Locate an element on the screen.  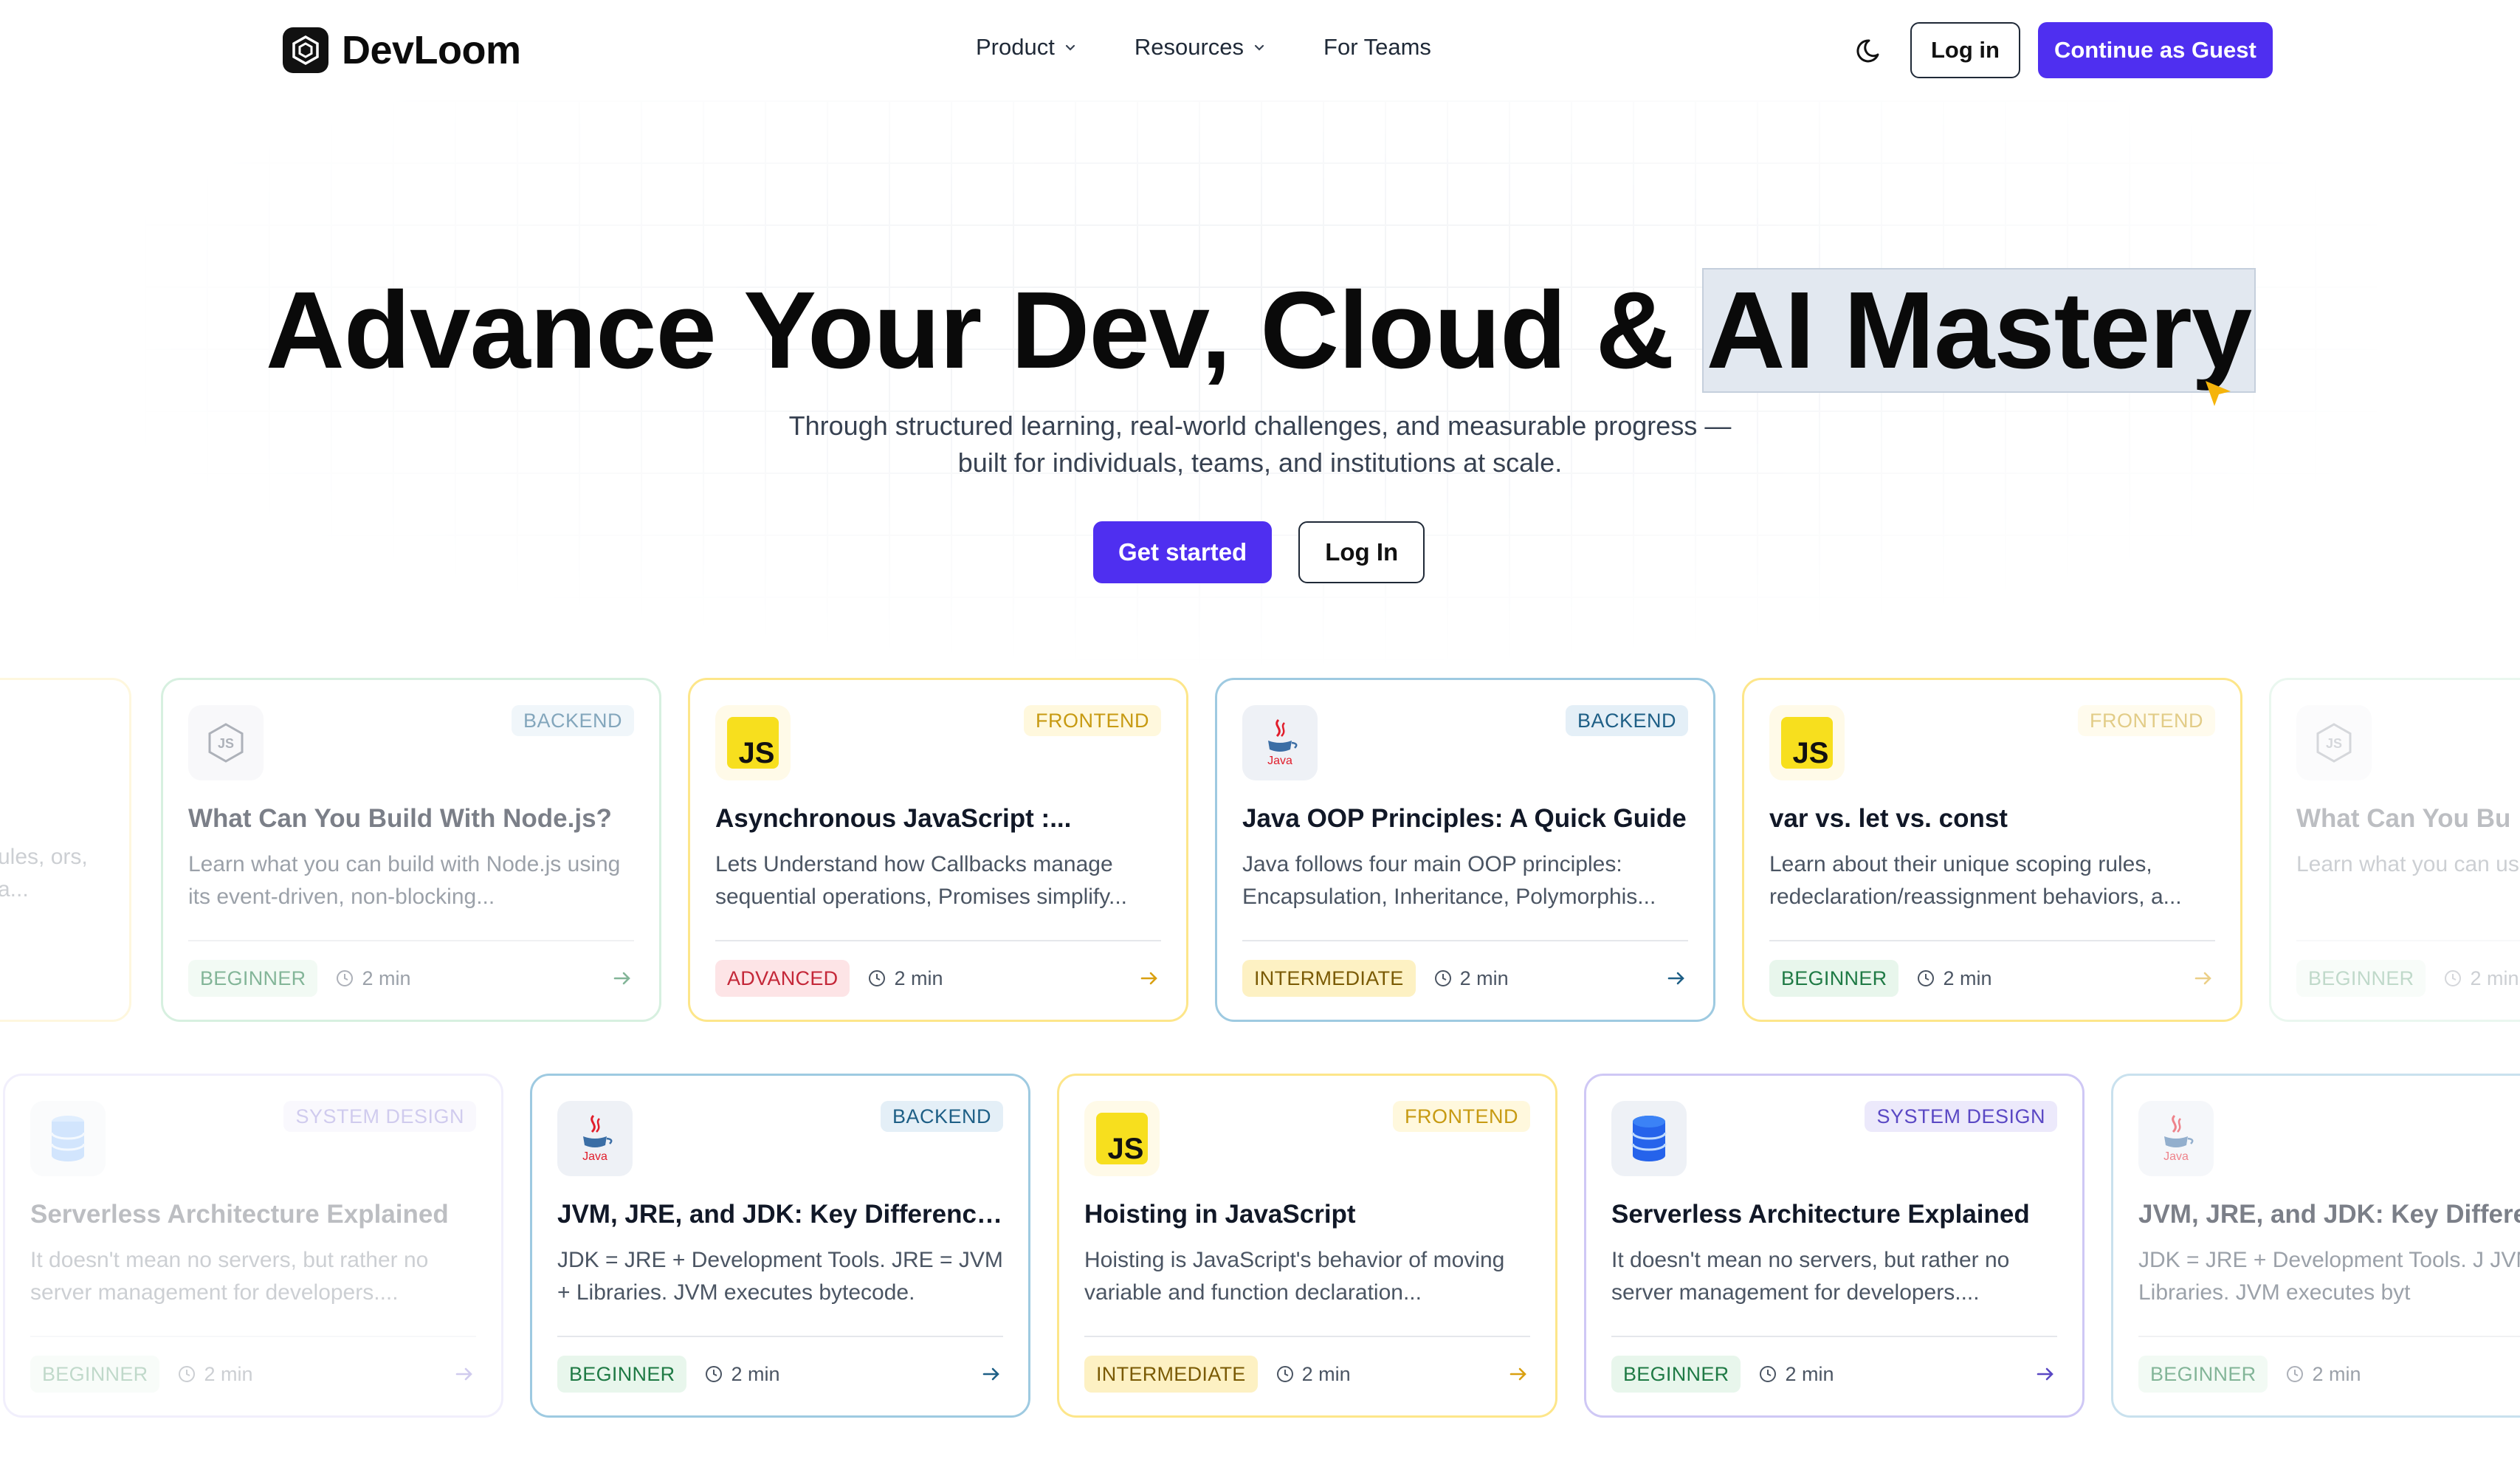
level-badge: INTERMEDIATE is located at coordinates (1171, 1374).